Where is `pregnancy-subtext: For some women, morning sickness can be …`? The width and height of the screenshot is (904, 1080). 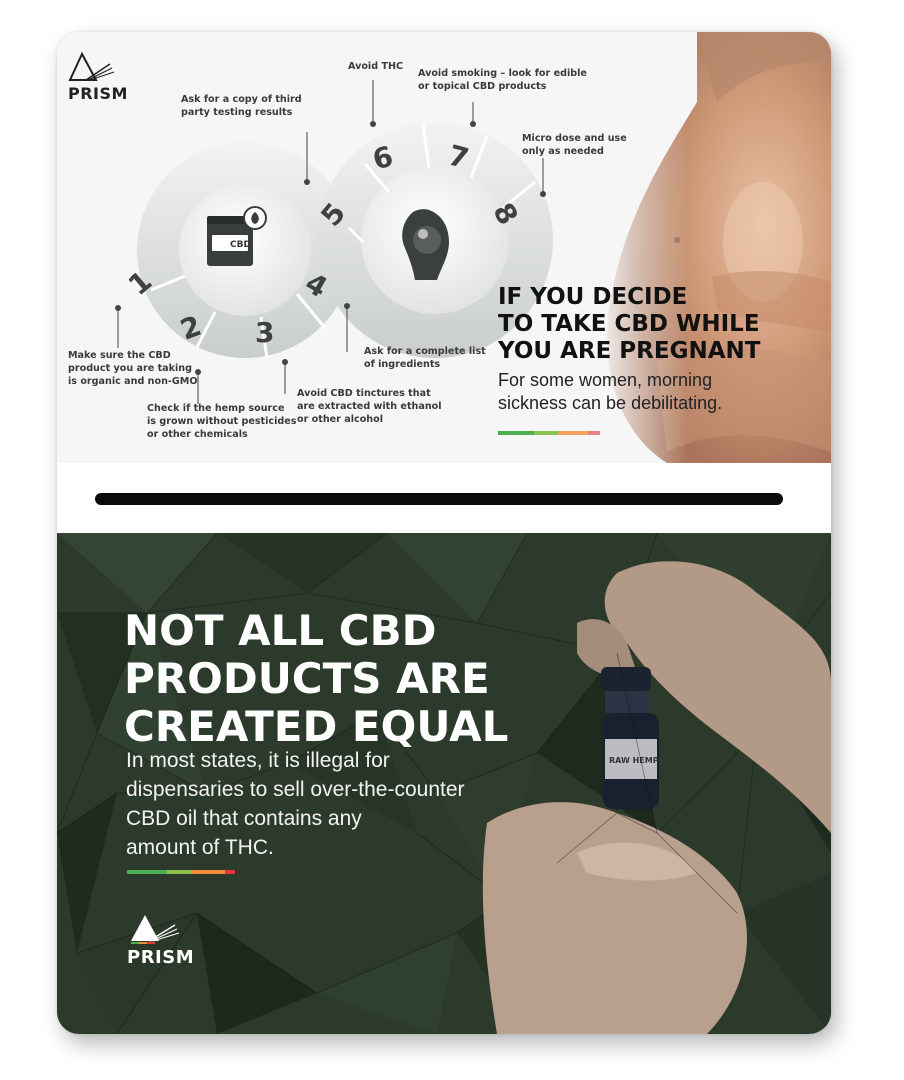
pregnancy-subtext: For some women, morning sickness can be … is located at coordinates (610, 391).